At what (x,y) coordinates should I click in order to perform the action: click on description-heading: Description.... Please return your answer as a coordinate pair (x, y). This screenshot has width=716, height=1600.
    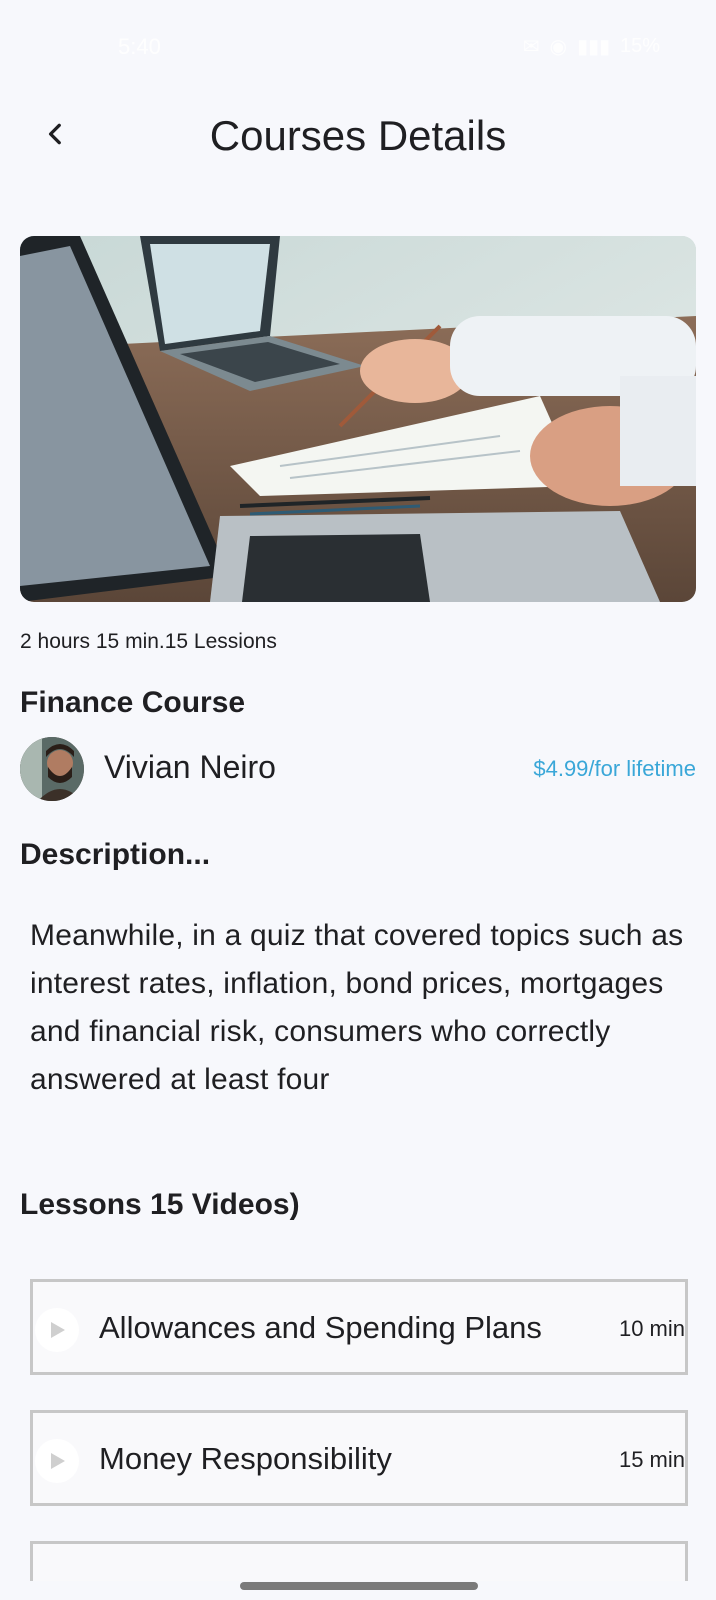
    Looking at the image, I should click on (115, 854).